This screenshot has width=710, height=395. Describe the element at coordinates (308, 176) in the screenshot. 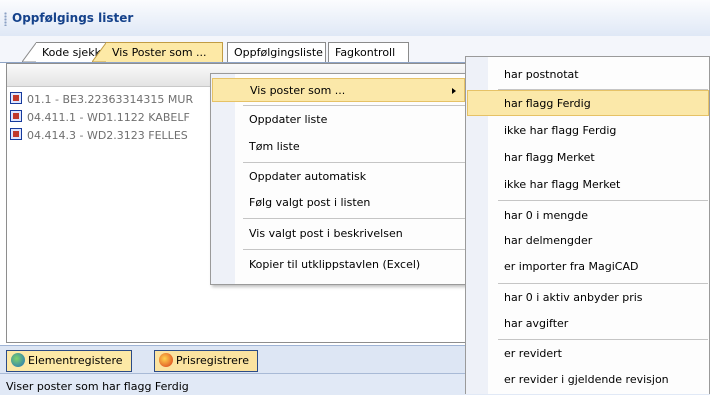

I see `menu-item-label: Oppdater automatisk` at that location.